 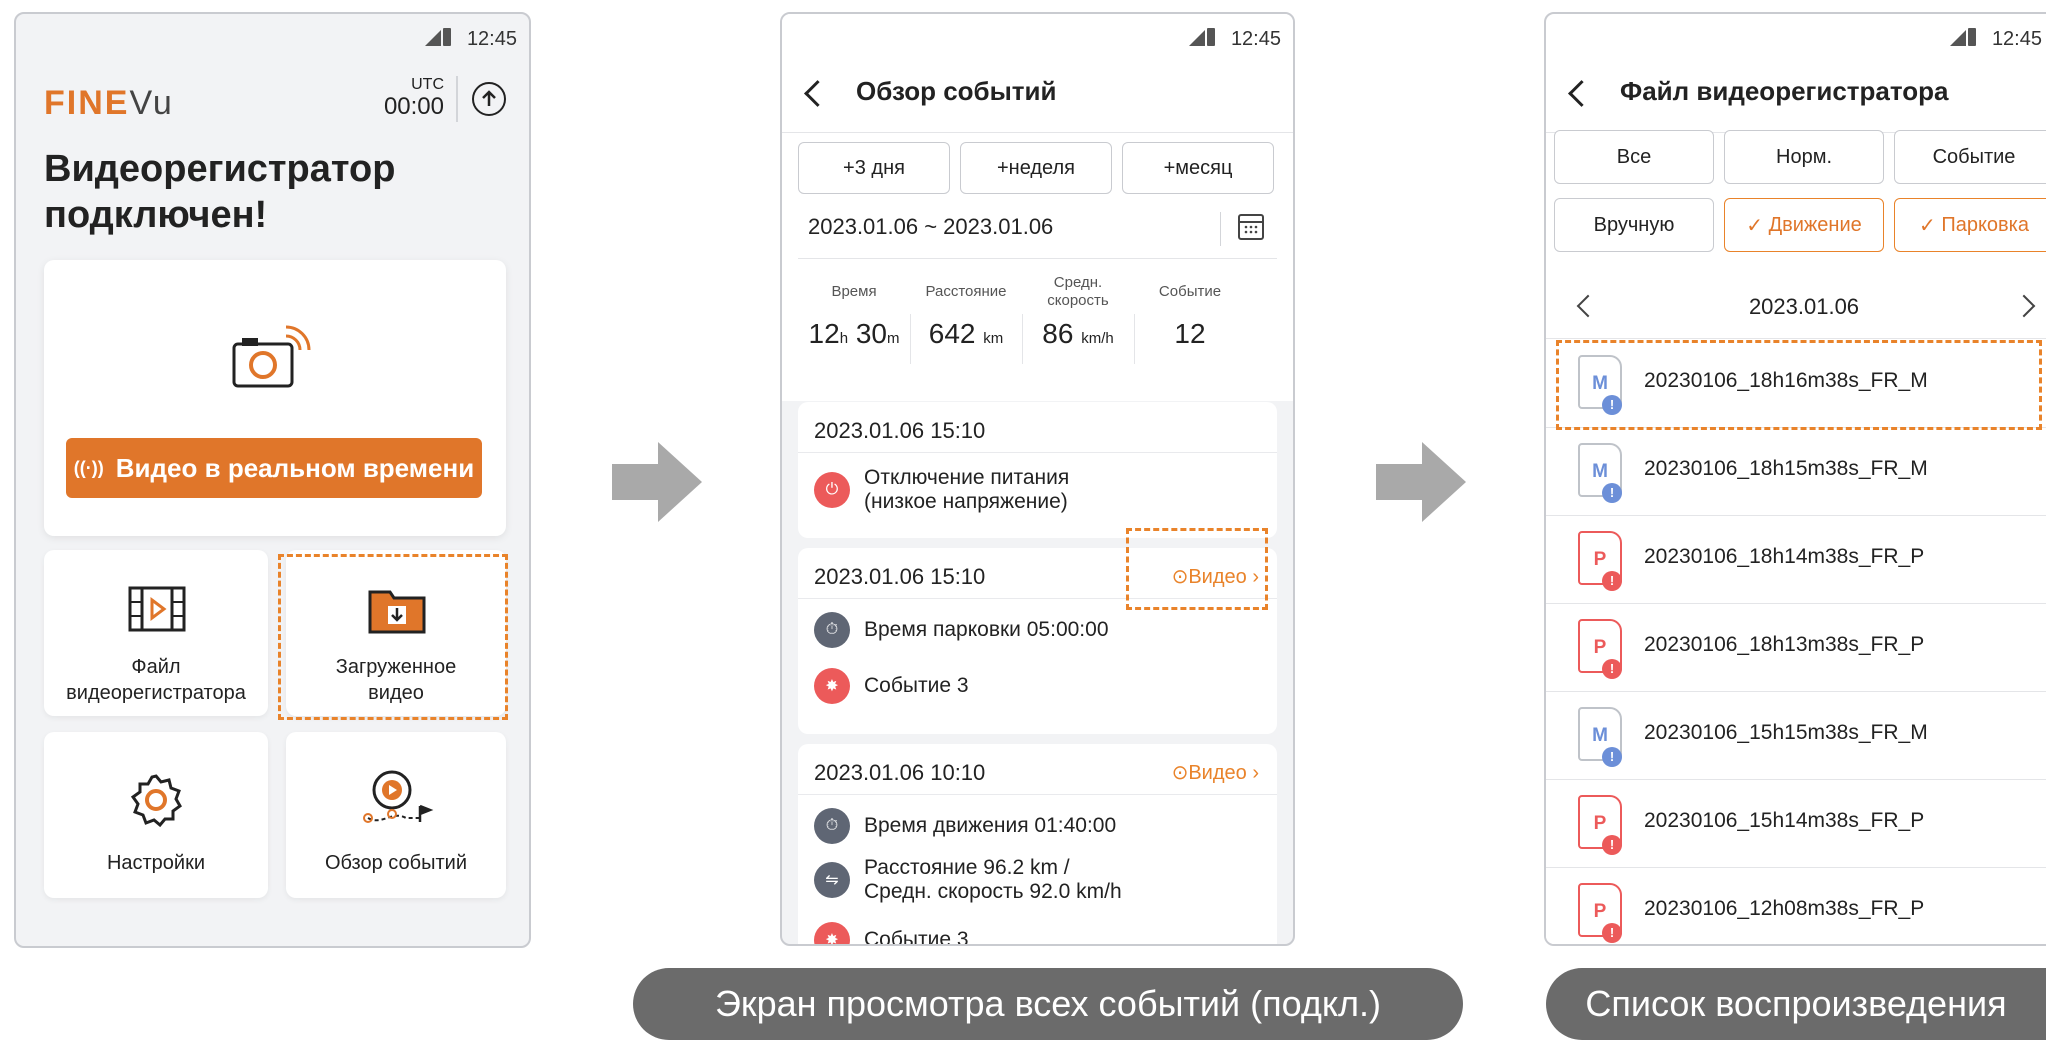 I want to click on header-divider, so click(x=457, y=99).